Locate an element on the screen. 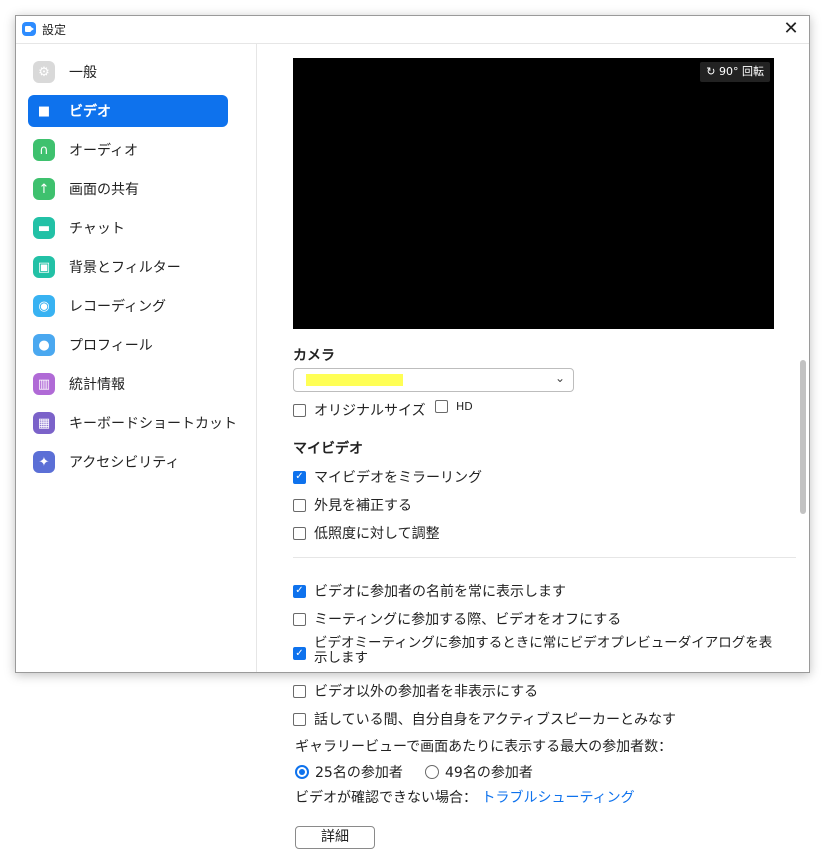 The width and height of the screenshot is (824, 853). turn-off-video-checkbox: ミーティングに参加する際、ビデオをオフにする is located at coordinates (457, 619).